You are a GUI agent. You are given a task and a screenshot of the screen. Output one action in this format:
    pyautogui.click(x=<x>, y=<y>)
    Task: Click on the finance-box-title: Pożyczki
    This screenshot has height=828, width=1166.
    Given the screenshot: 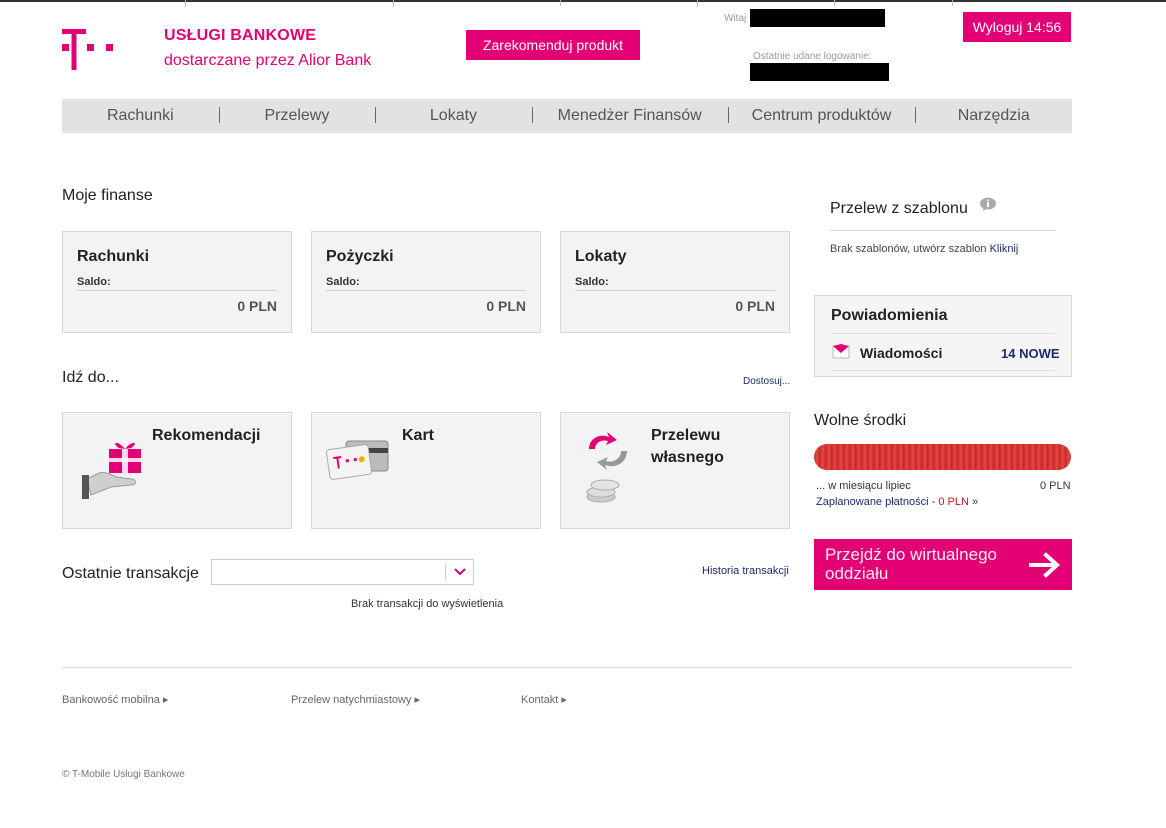 What is the action you would take?
    pyautogui.click(x=360, y=256)
    